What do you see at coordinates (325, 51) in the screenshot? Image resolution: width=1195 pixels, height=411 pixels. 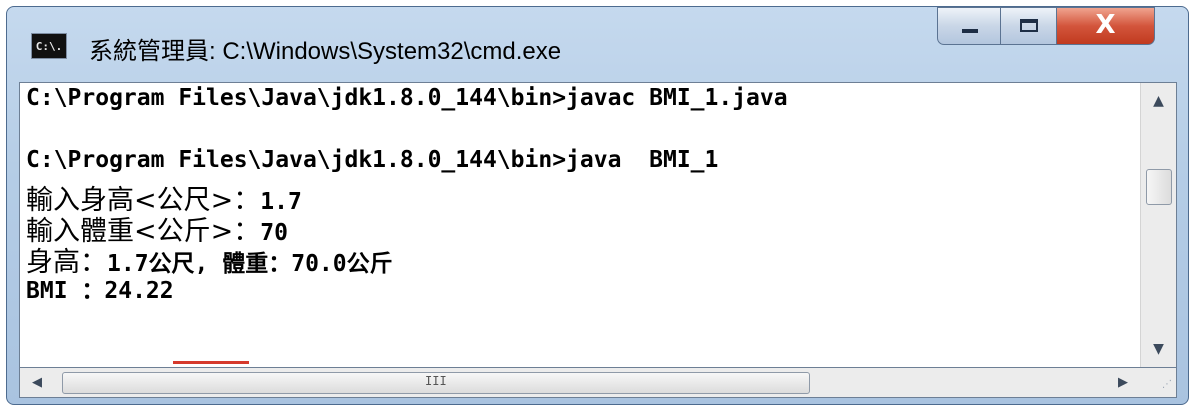 I see `window-title: 系統管理員: C:\Windows\System32\cmd.exe` at bounding box center [325, 51].